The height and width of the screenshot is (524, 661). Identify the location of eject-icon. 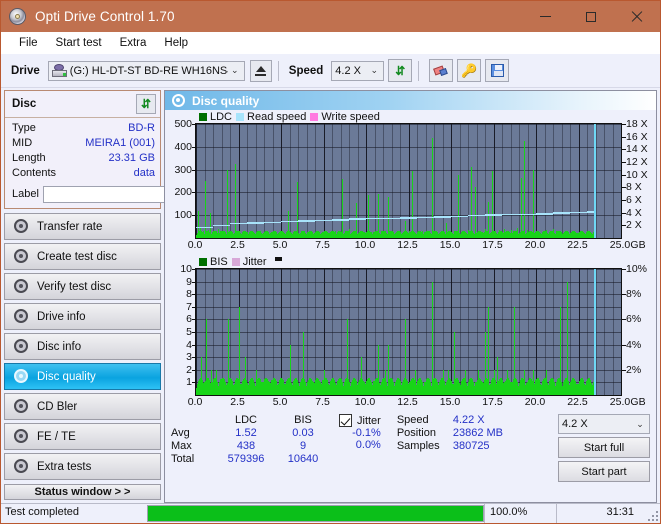
(261, 70).